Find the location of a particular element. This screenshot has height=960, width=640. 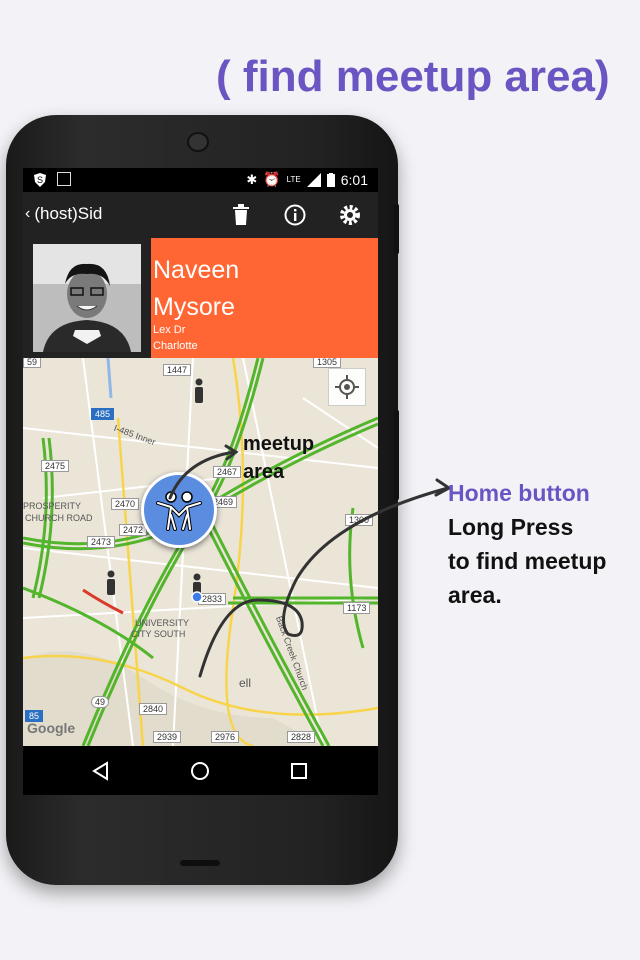

current-location-dot-icon is located at coordinates (197, 597).